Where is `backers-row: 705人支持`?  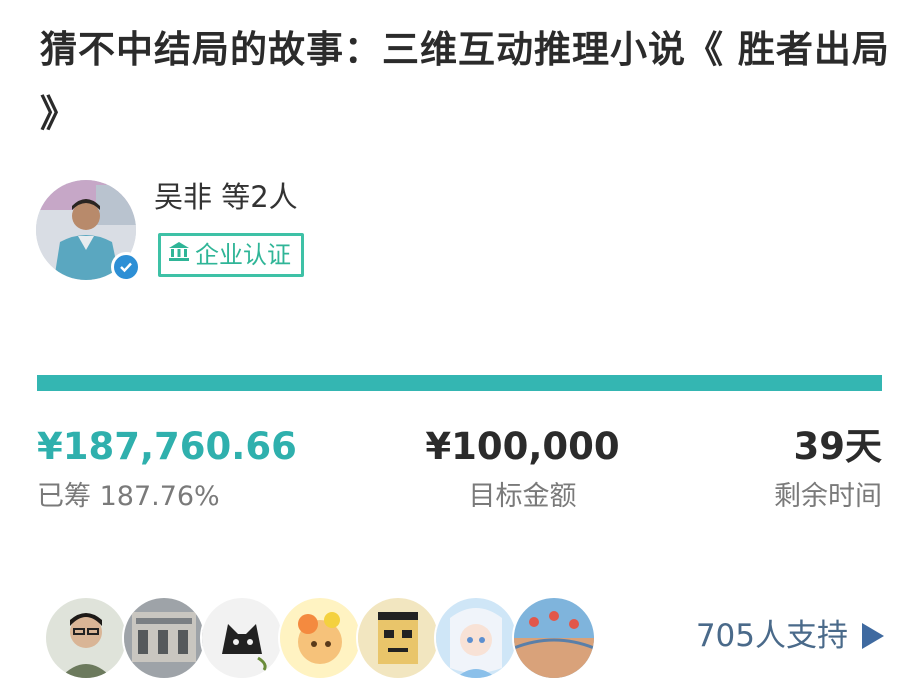
backers-row: 705人支持 is located at coordinates (474, 638).